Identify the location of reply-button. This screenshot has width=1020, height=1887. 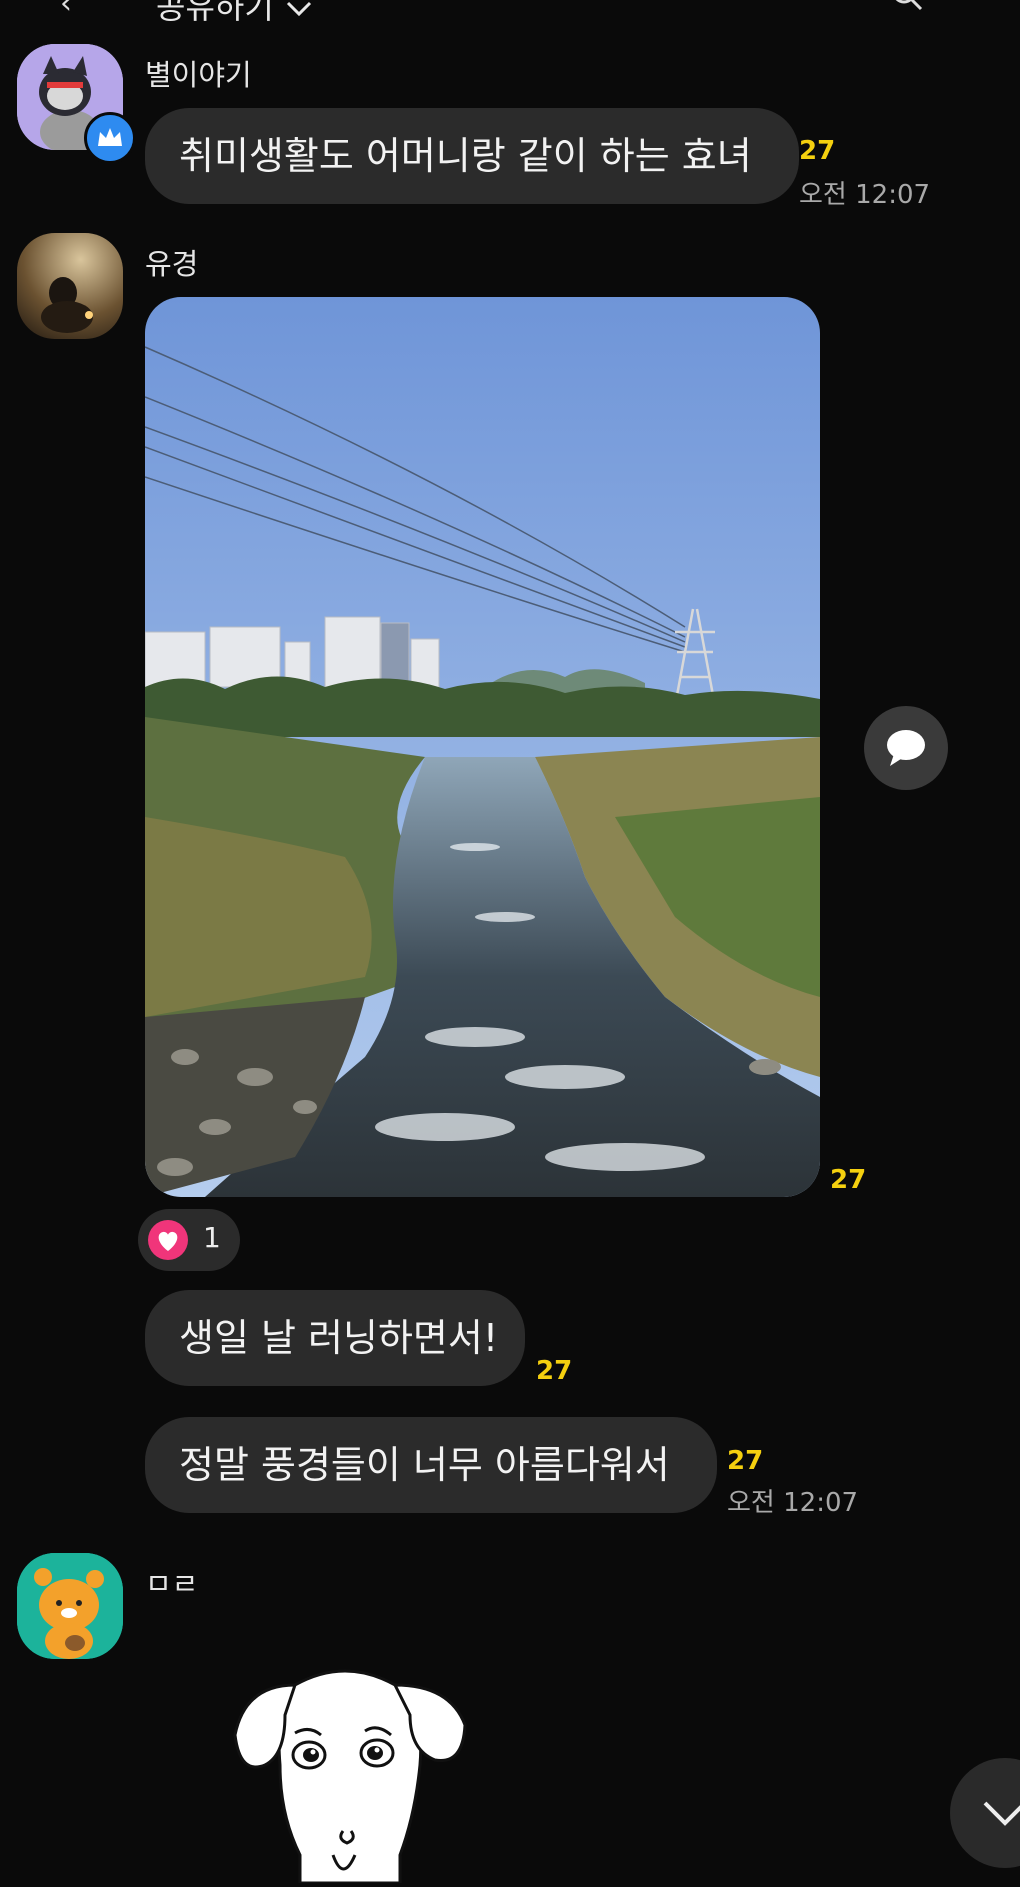
(906, 748).